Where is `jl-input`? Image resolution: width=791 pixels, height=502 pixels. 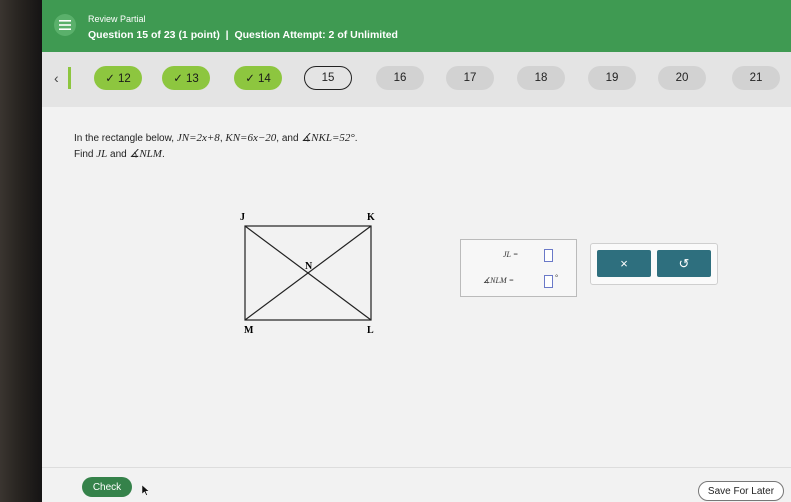 jl-input is located at coordinates (548, 255).